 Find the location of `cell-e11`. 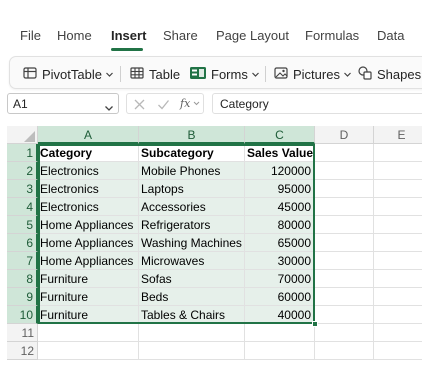

cell-e11 is located at coordinates (398, 333).